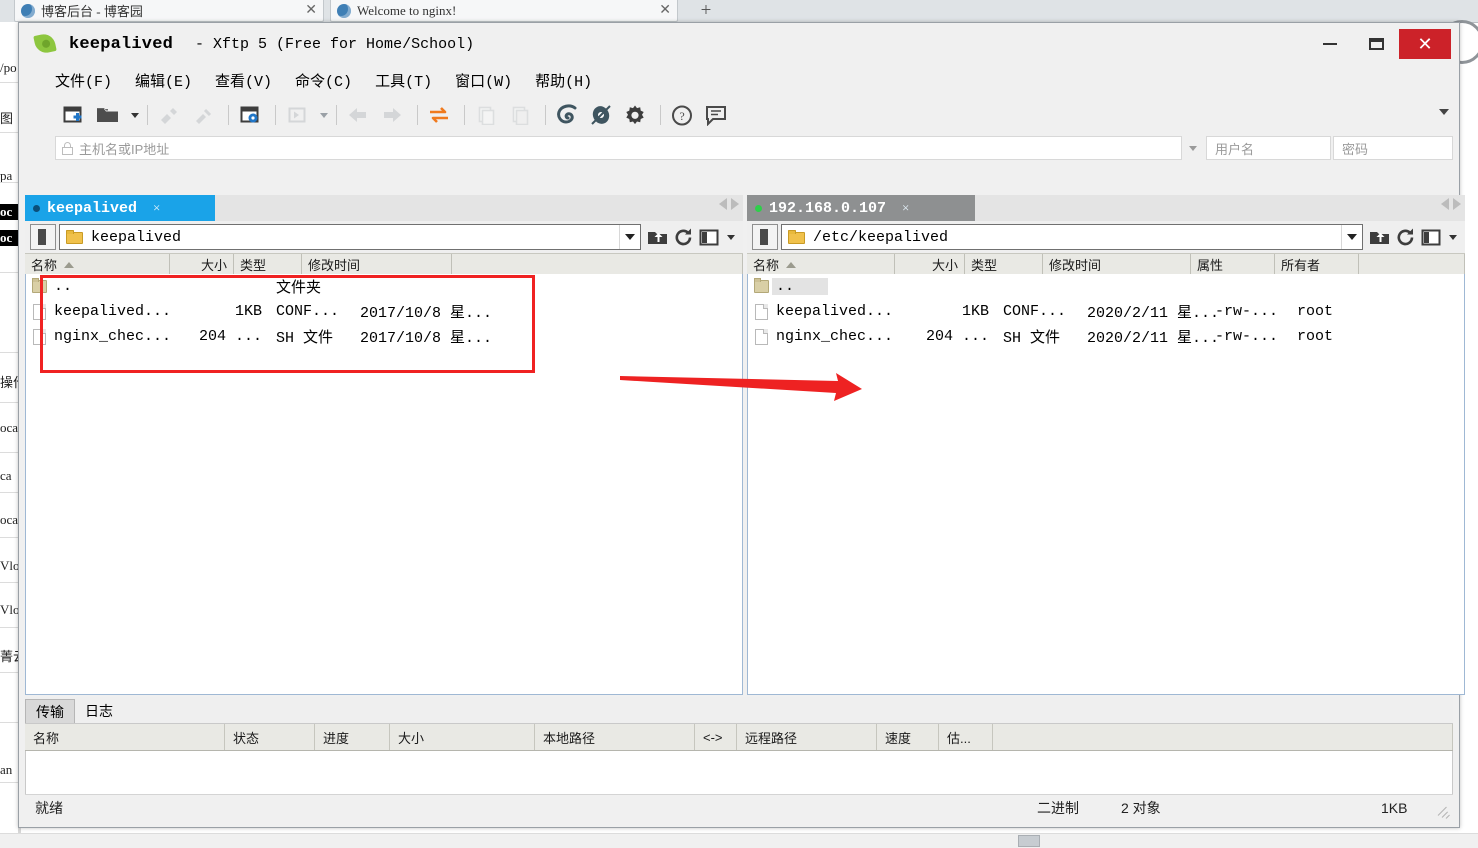 This screenshot has height=848, width=1478. What do you see at coordinates (908, 737) in the screenshot?
I see `transfer-header-speed: 速度` at bounding box center [908, 737].